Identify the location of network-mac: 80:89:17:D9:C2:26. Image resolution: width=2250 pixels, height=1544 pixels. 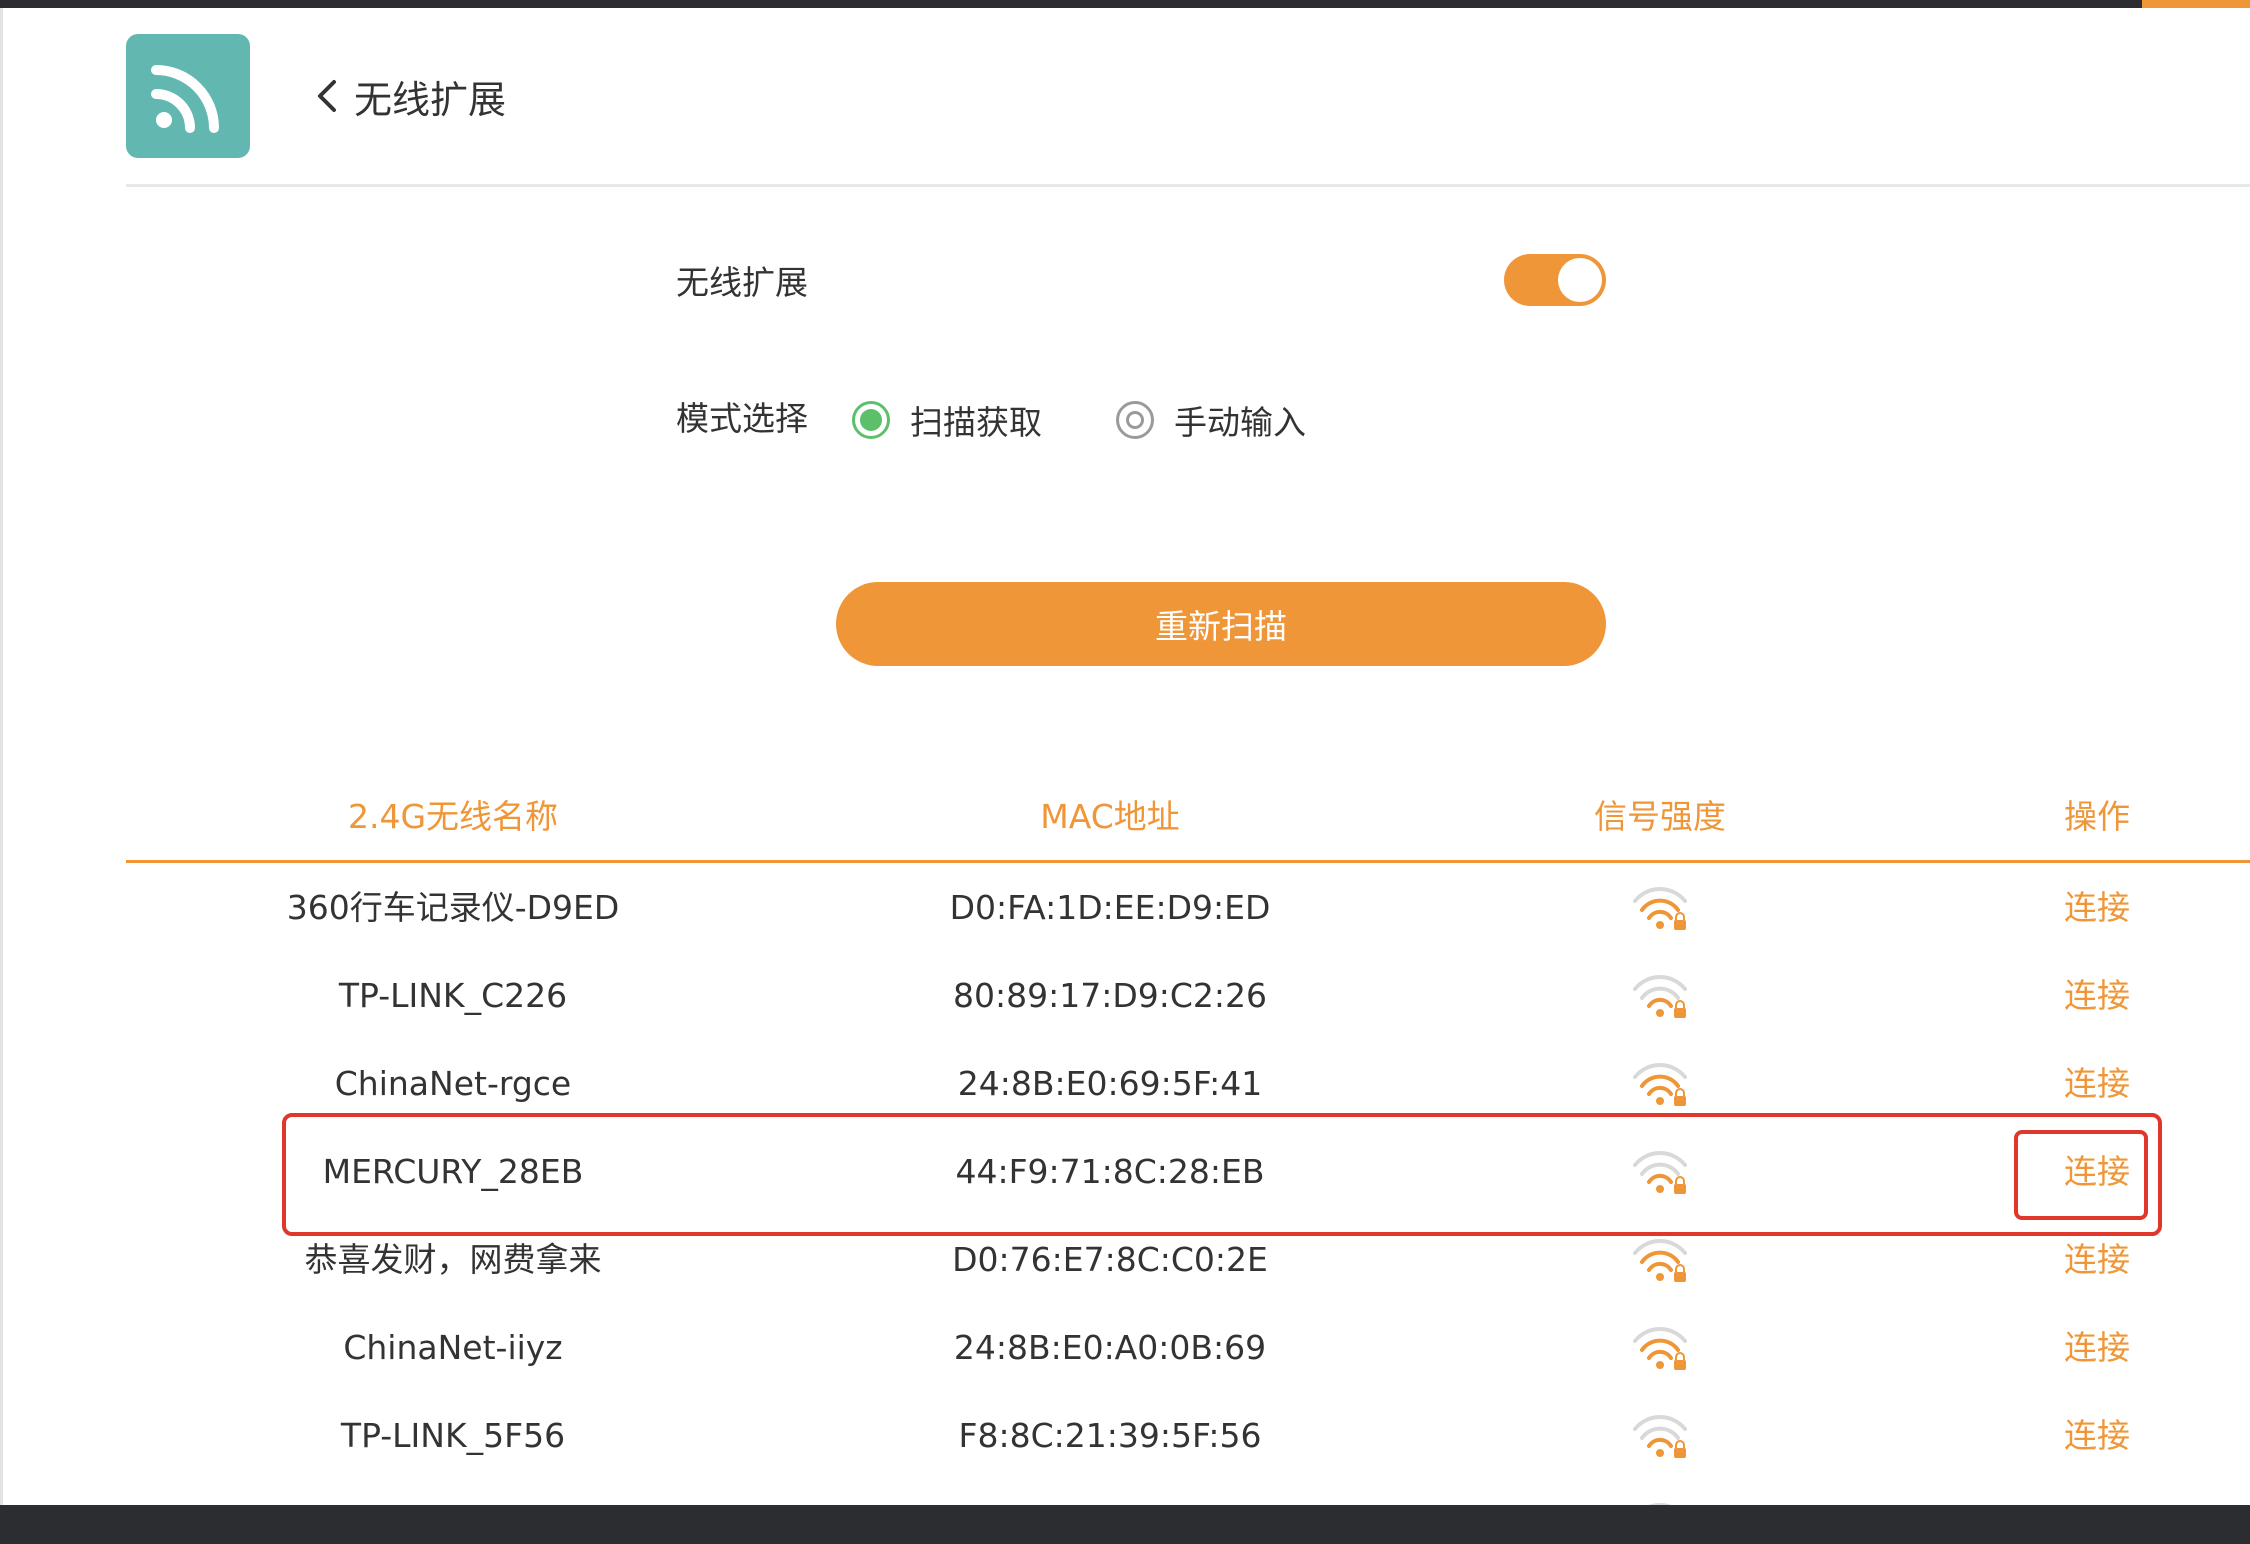
(1110, 995).